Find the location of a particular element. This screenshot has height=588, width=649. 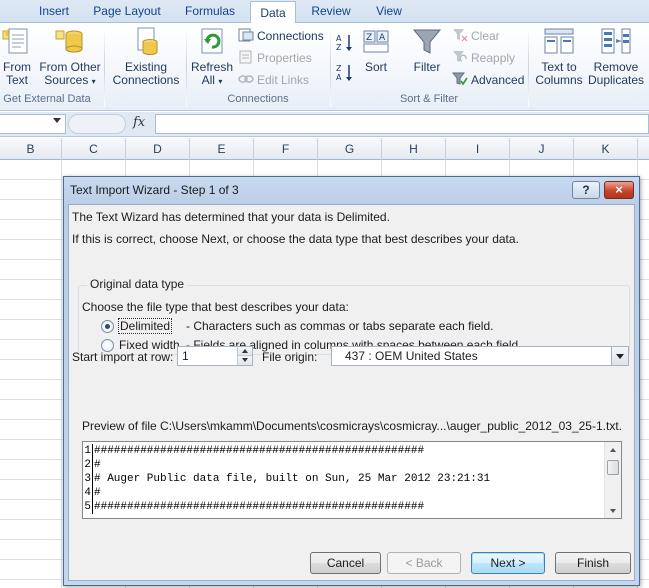

column-header-e: E is located at coordinates (222, 149).